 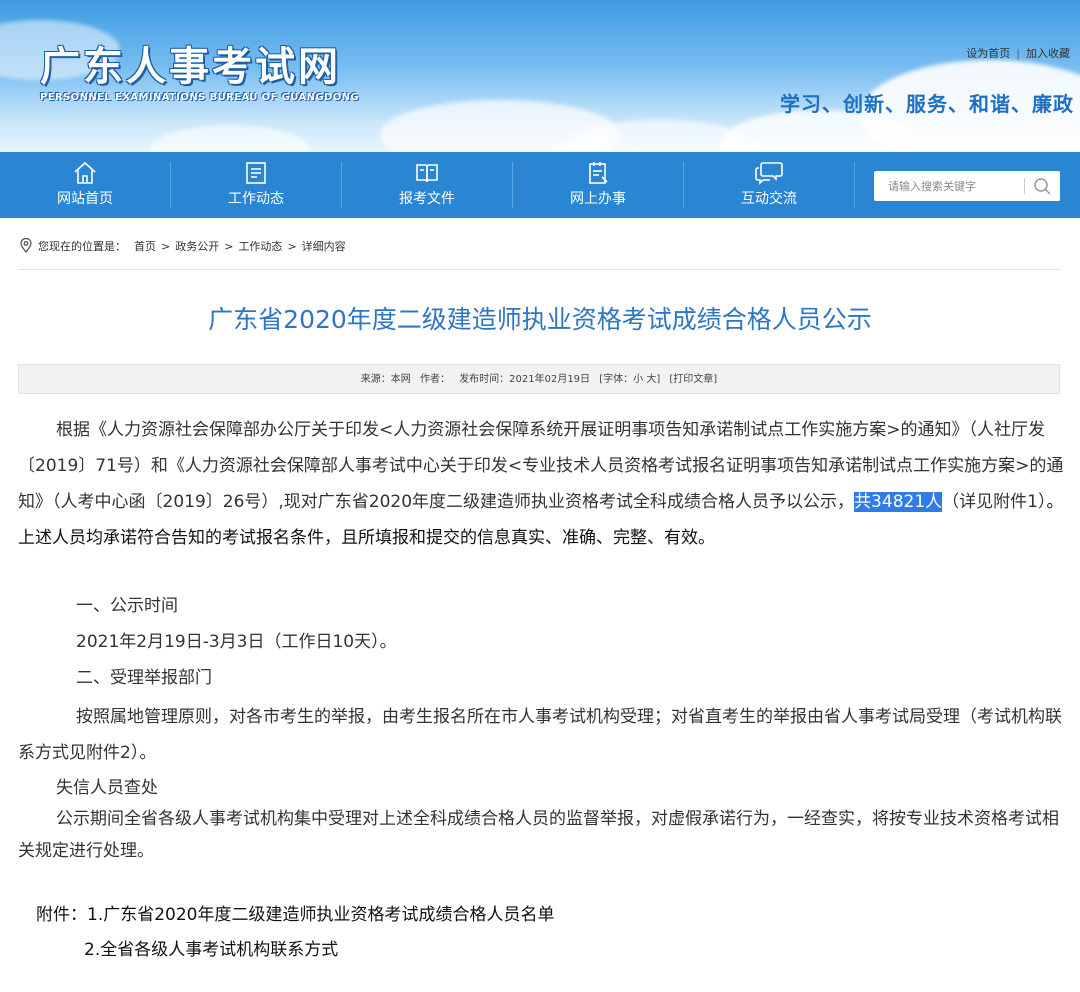 What do you see at coordinates (693, 379) in the screenshot?
I see `print-article-button: [打印文章]` at bounding box center [693, 379].